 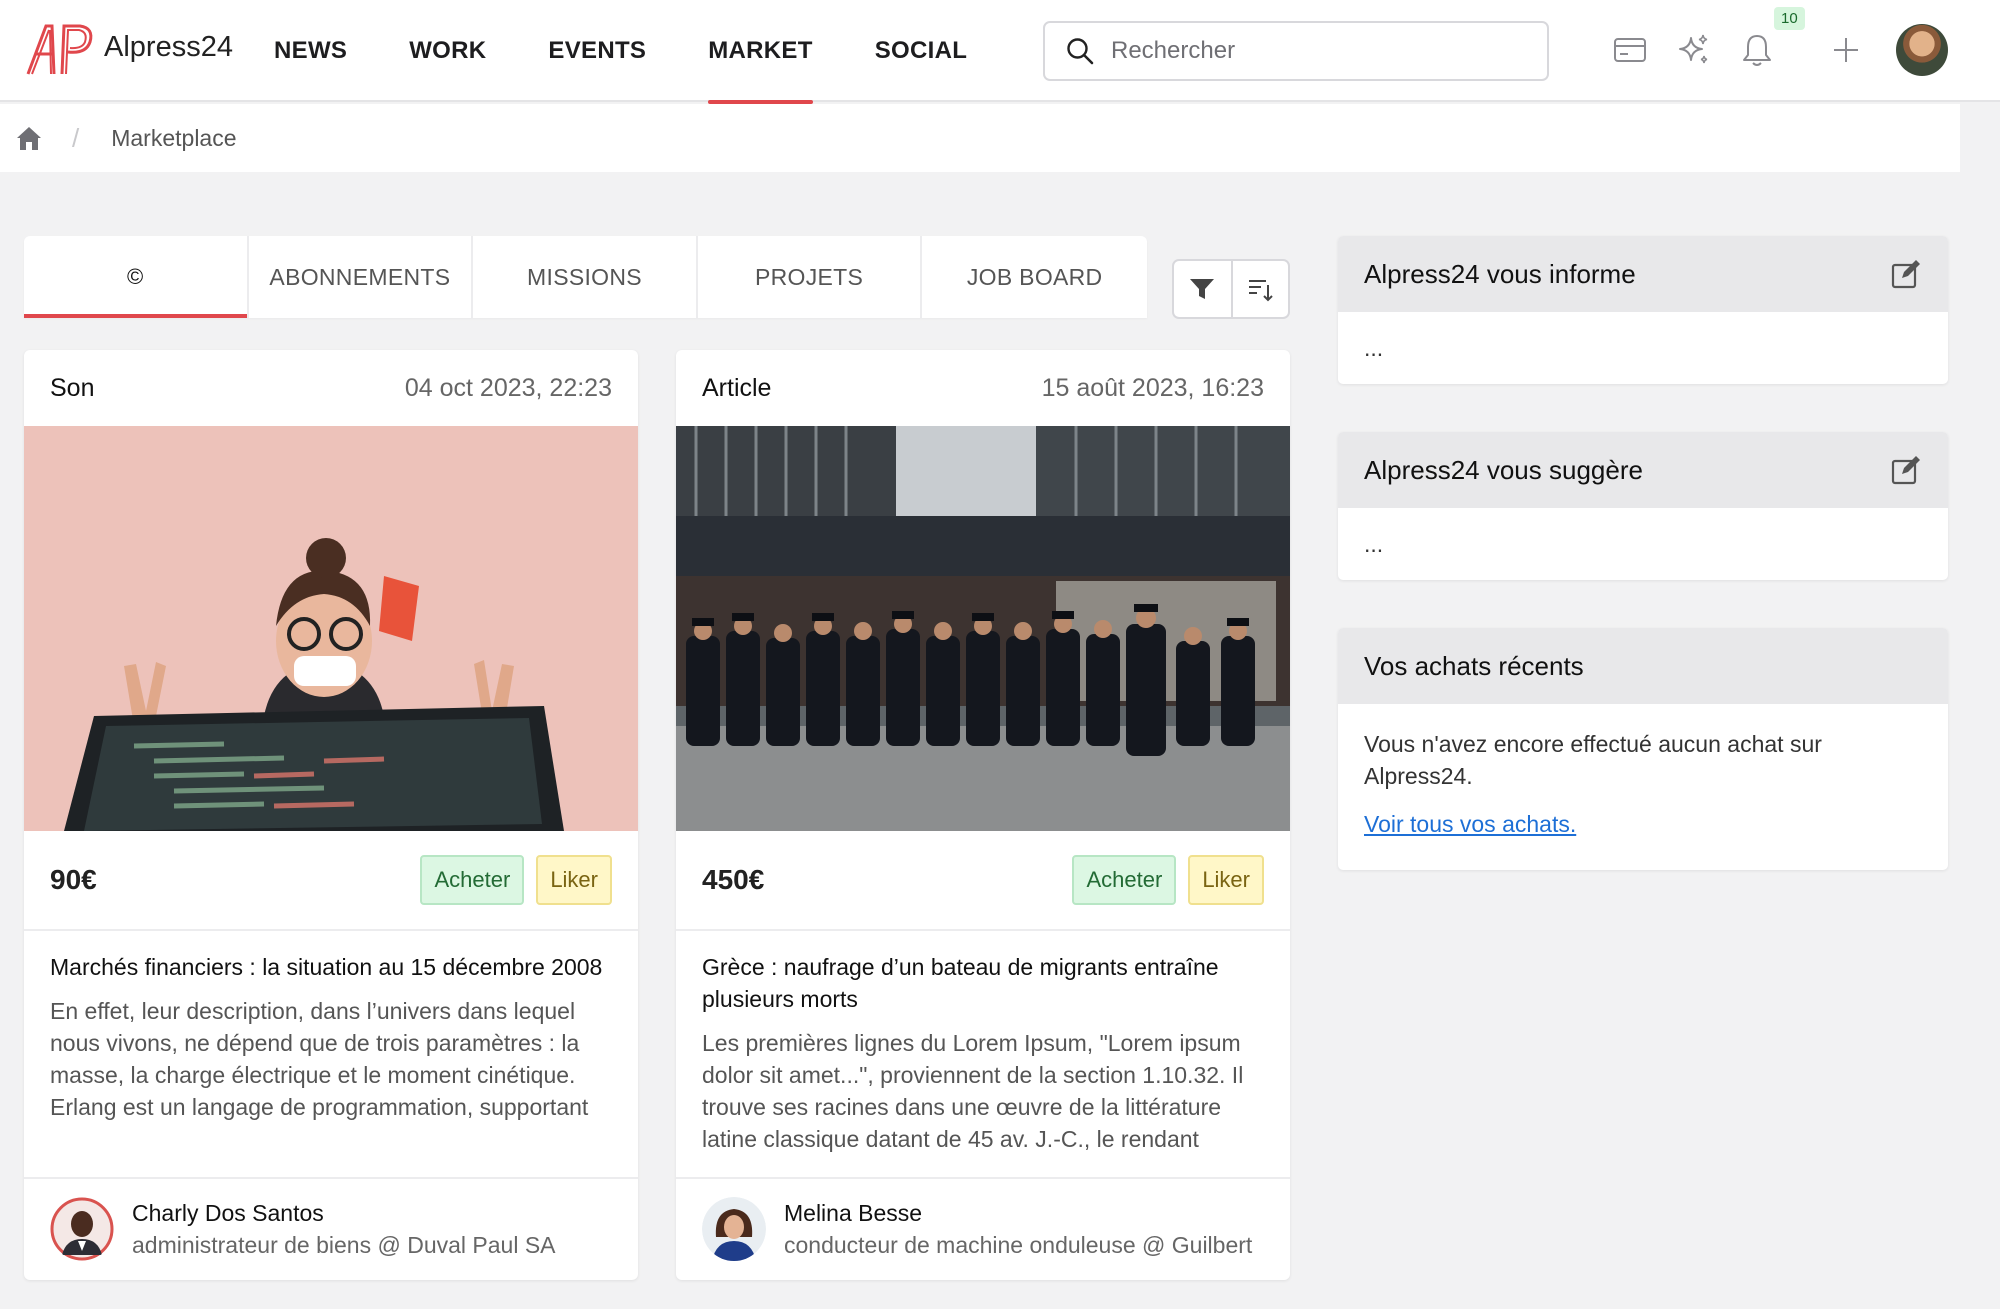 I want to click on author-name: Charly Dos Santos, so click(x=344, y=1213).